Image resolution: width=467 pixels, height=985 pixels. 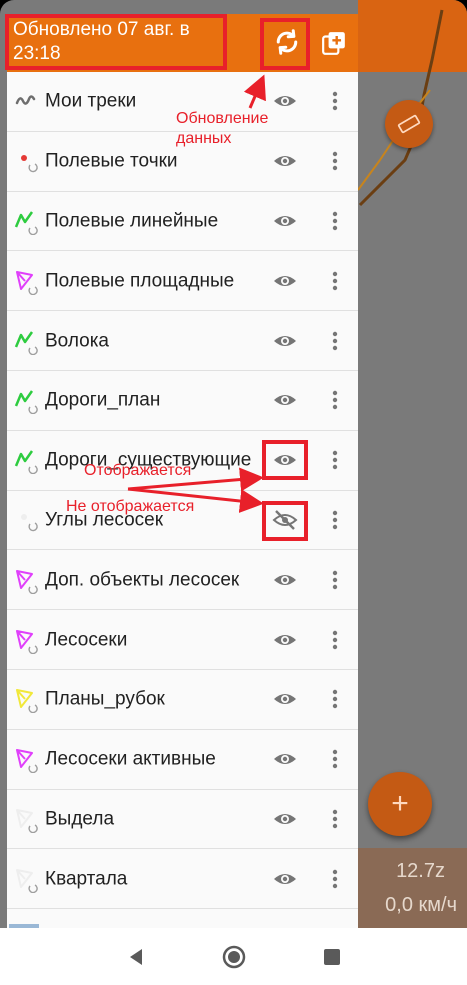 What do you see at coordinates (182, 640) in the screenshot?
I see `layer-row: Лесосеки` at bounding box center [182, 640].